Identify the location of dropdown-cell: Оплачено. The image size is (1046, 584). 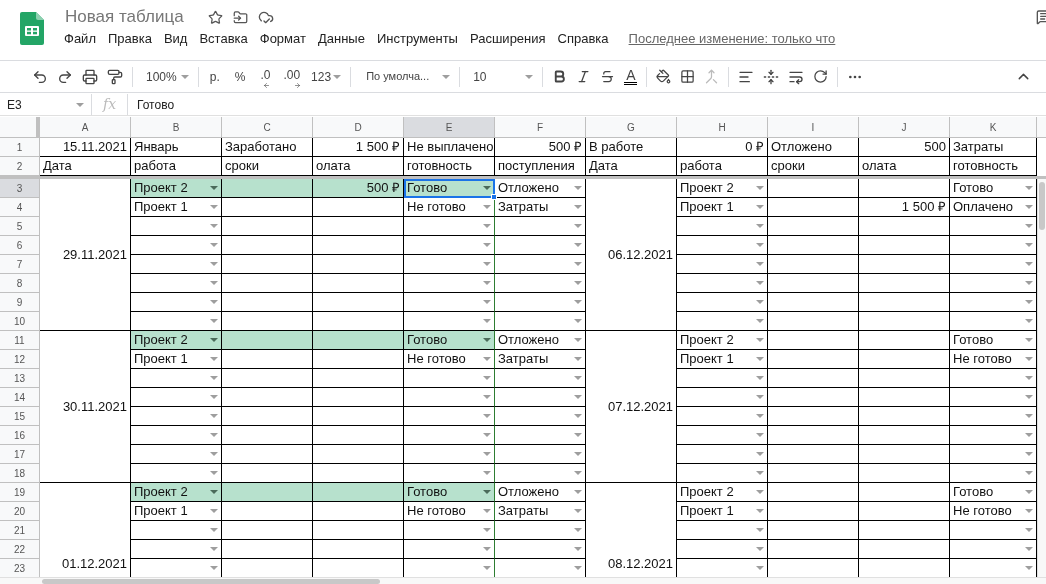
(993, 207).